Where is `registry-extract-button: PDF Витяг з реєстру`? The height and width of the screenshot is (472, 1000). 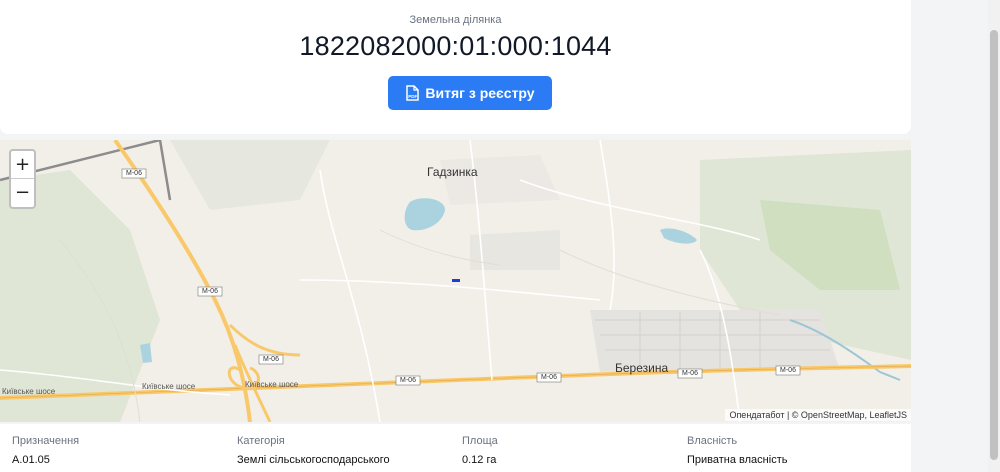 registry-extract-button: PDF Витяг з реєстру is located at coordinates (470, 93).